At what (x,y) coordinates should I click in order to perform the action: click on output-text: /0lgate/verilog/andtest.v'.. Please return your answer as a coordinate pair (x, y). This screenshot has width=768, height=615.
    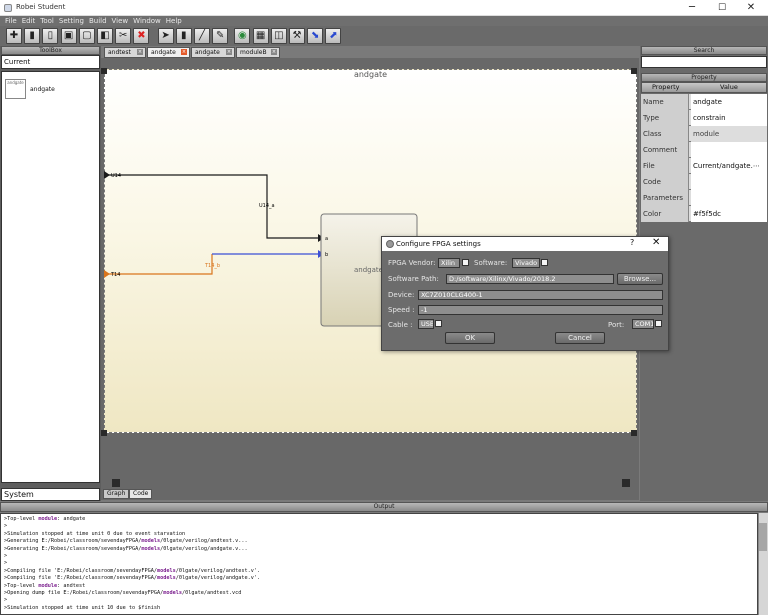
    Looking at the image, I should click on (218, 570).